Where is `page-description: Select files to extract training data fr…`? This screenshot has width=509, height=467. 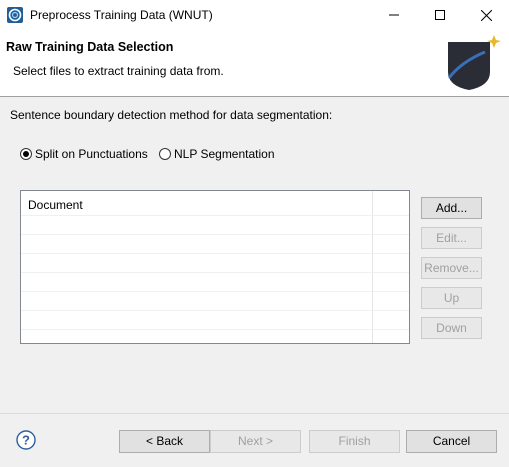 page-description: Select files to extract training data fr… is located at coordinates (118, 71).